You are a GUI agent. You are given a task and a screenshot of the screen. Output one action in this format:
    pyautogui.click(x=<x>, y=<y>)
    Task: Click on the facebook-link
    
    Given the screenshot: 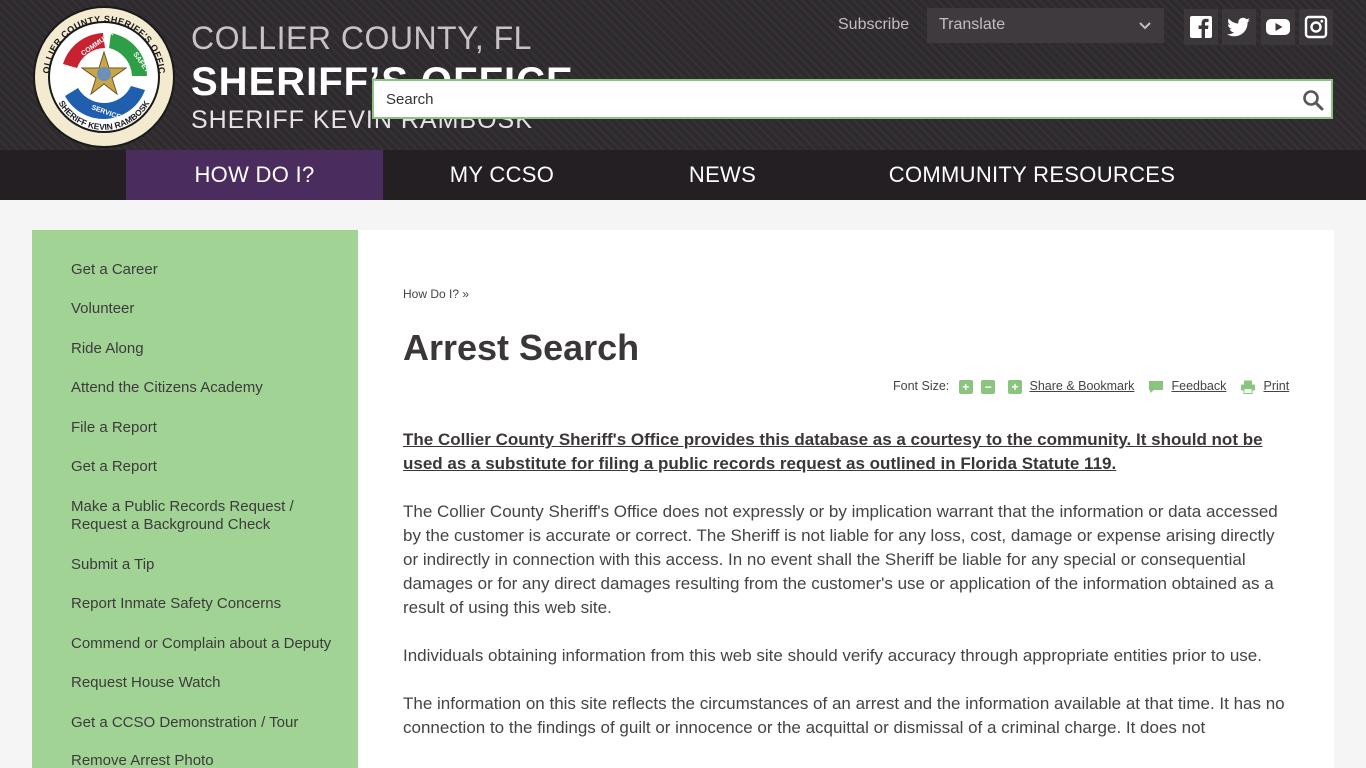 What is the action you would take?
    pyautogui.click(x=1201, y=27)
    